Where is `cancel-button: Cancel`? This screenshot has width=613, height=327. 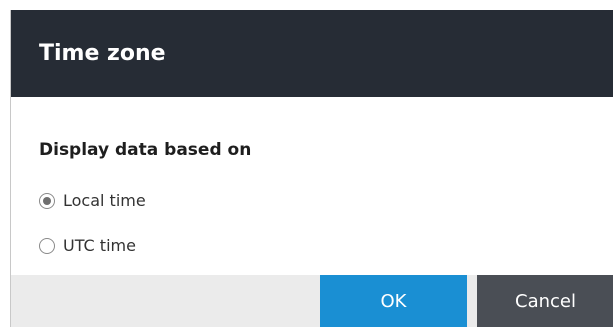
cancel-button: Cancel is located at coordinates (545, 301).